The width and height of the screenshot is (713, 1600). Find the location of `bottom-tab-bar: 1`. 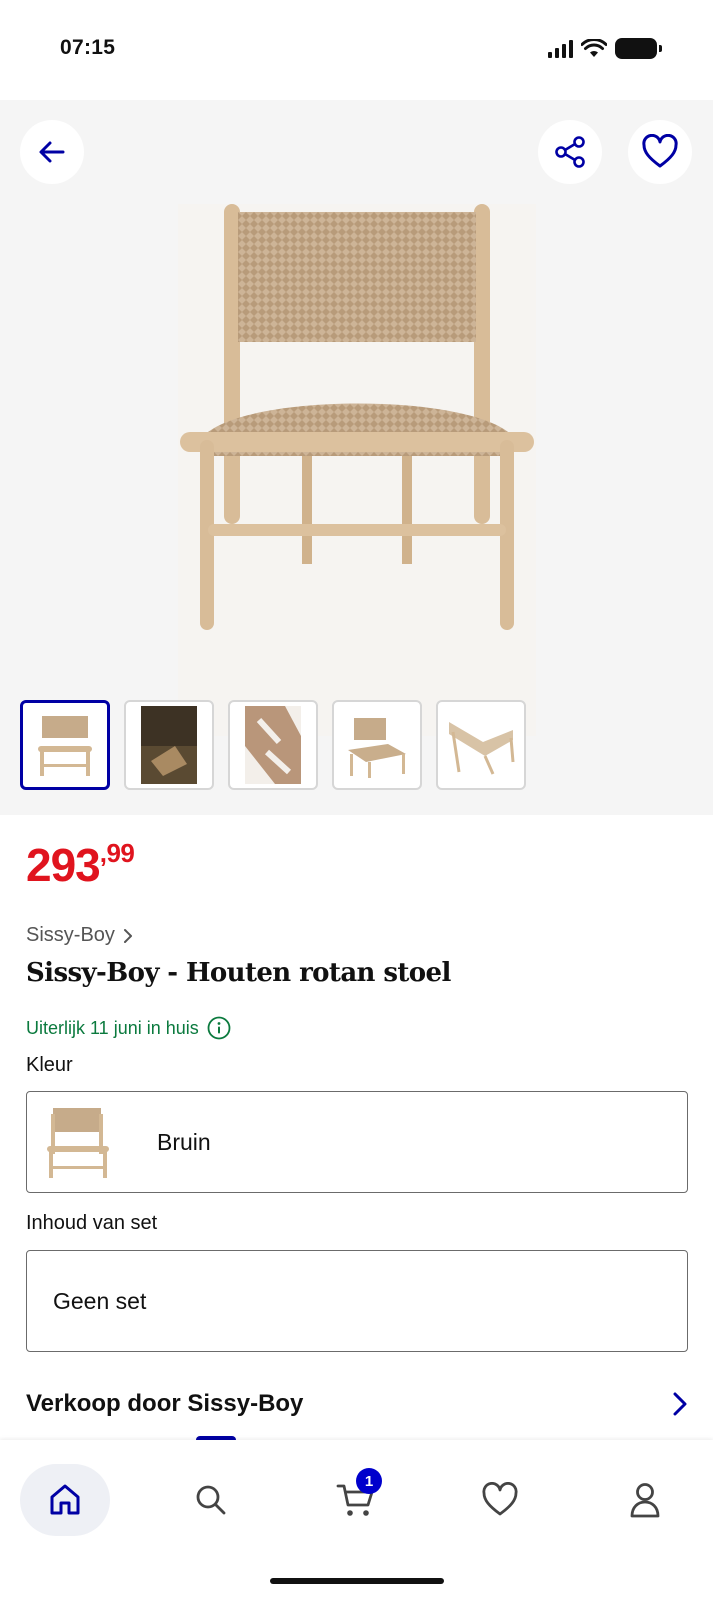

bottom-tab-bar: 1 is located at coordinates (356, 1520).